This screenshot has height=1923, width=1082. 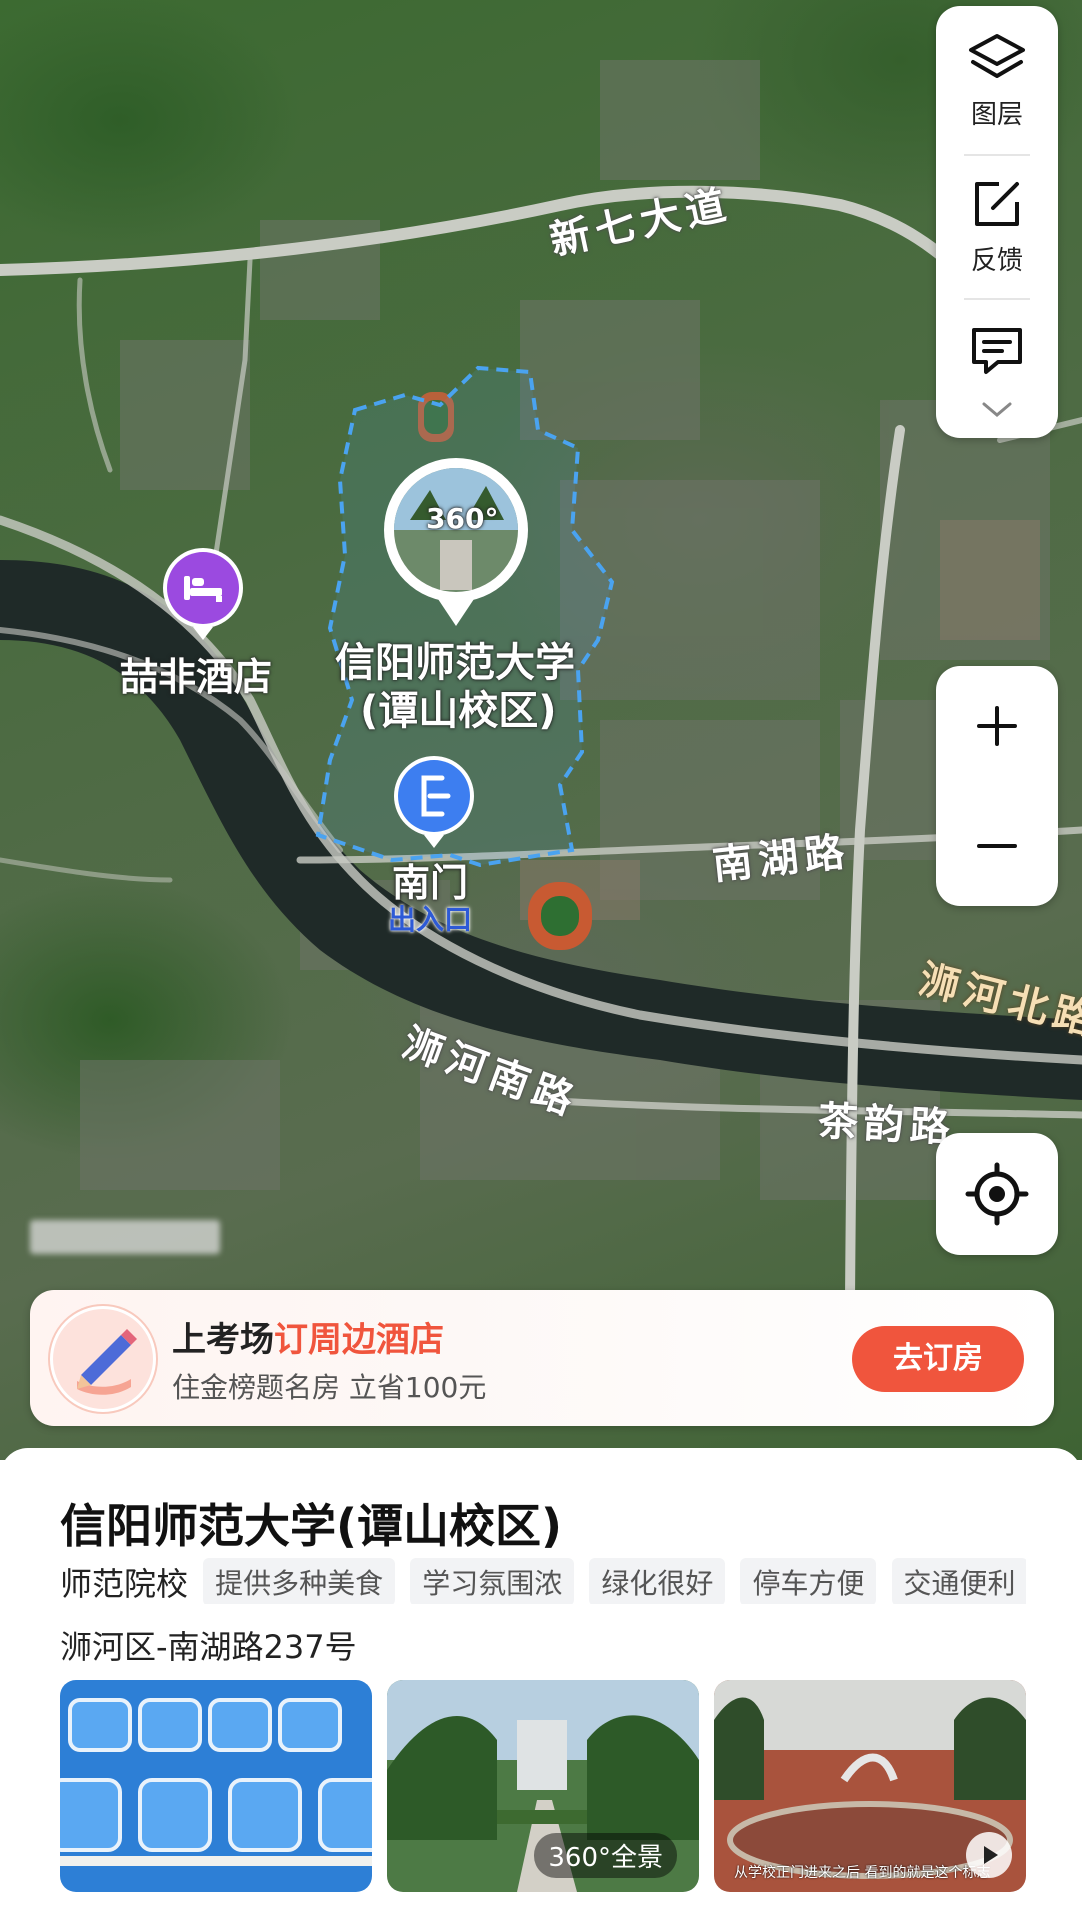 I want to click on road-label-chayun: 茶韵路, so click(x=886, y=1125).